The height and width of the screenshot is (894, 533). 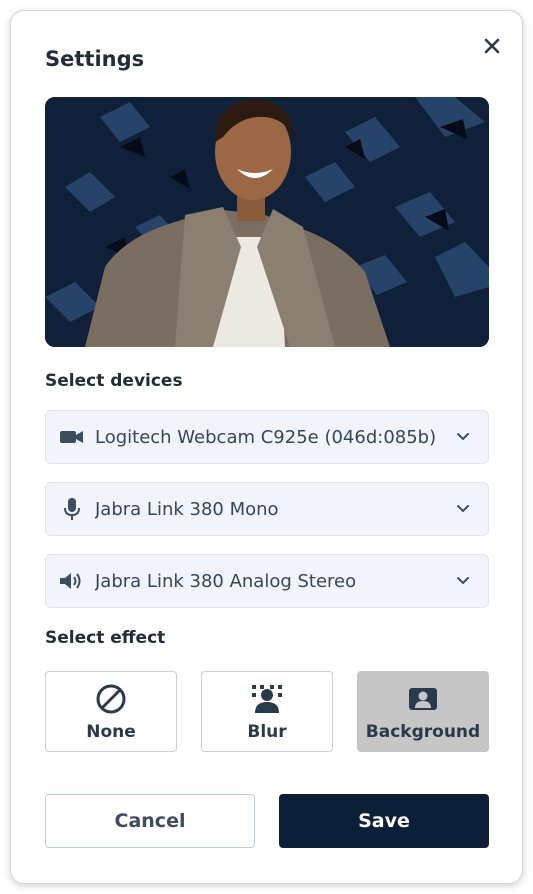 I want to click on effect-none-button: None, so click(x=111, y=711).